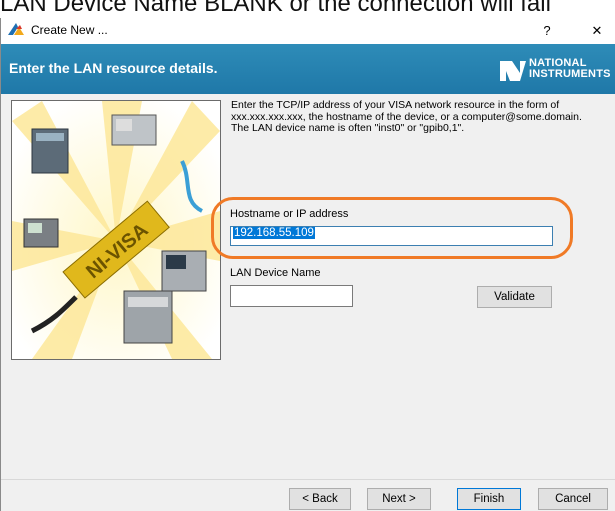  I want to click on ni-logo-text: NATIONAL INSTRUMENTS, so click(570, 69).